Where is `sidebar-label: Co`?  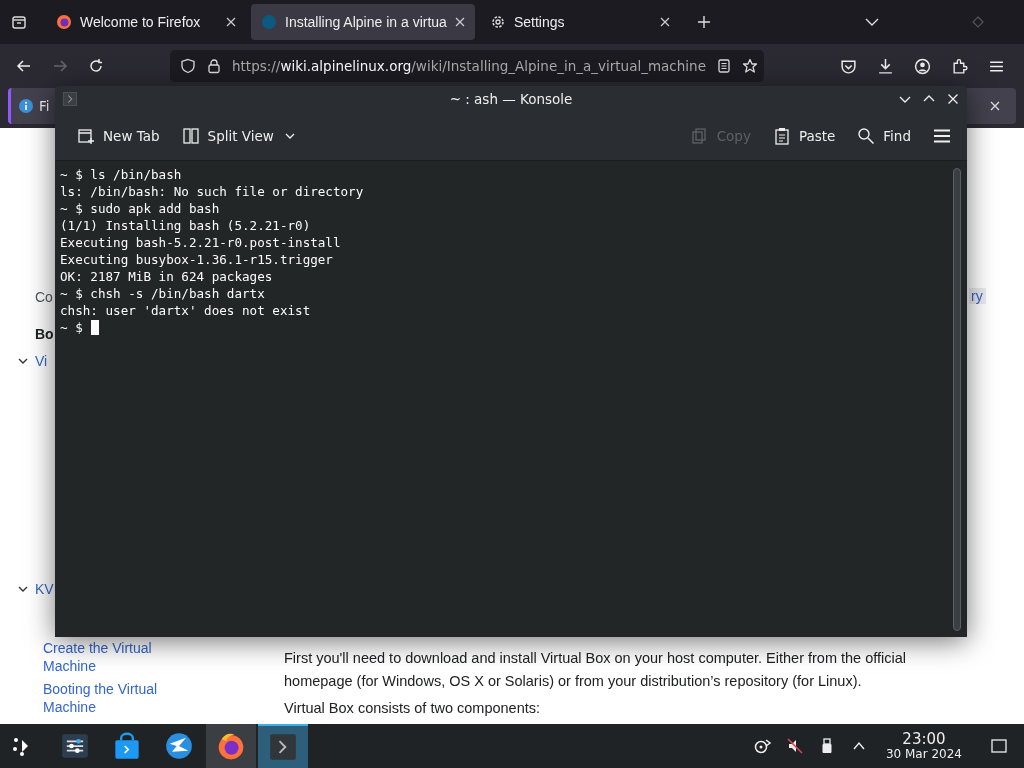
sidebar-label: Co is located at coordinates (44, 297).